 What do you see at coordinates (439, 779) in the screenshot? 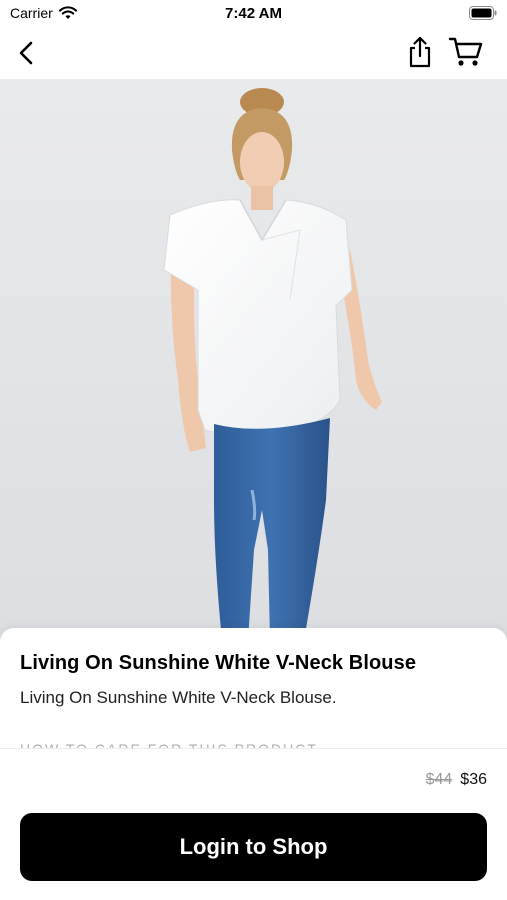
I see `original-price: $44` at bounding box center [439, 779].